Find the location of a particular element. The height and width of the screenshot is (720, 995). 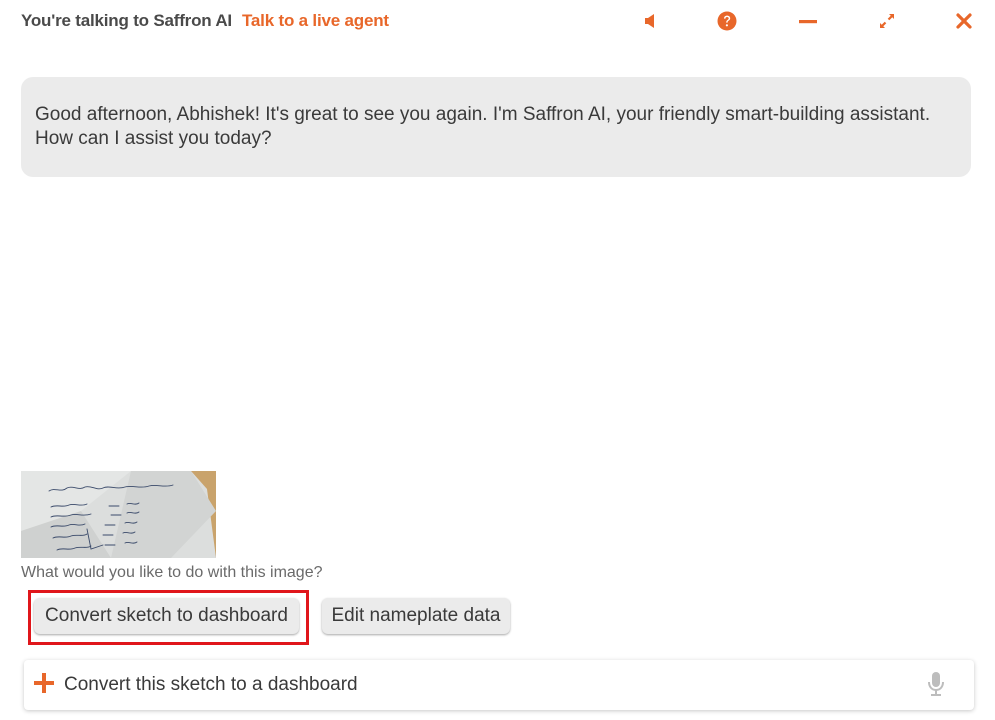

help-icon is located at coordinates (727, 21).